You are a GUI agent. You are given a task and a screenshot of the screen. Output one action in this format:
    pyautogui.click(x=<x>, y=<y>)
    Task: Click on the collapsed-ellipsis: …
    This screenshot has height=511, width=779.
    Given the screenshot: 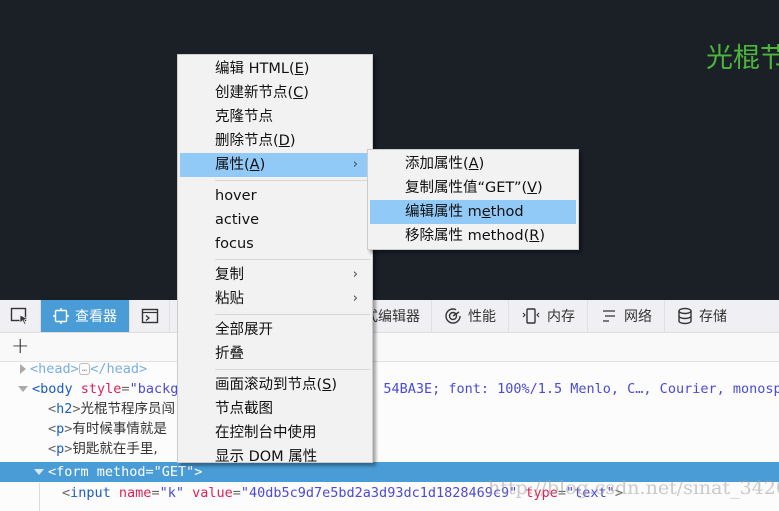 What is the action you would take?
    pyautogui.click(x=84, y=369)
    